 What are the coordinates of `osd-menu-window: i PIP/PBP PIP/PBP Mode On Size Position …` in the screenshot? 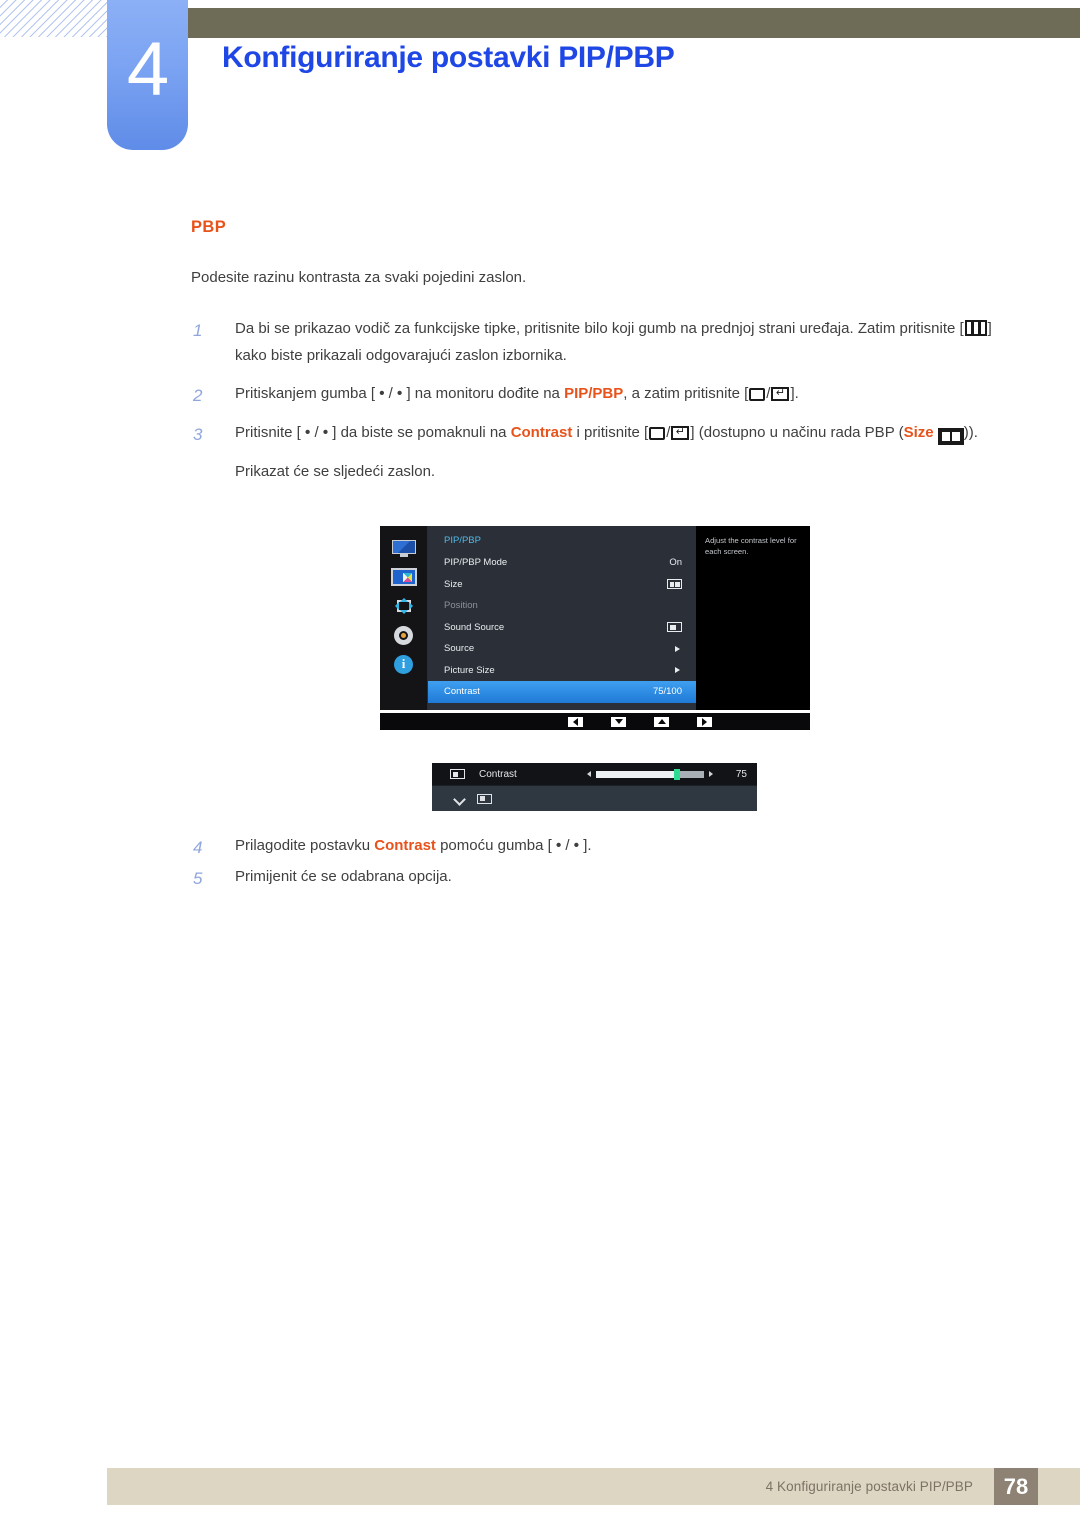 It's located at (595, 618).